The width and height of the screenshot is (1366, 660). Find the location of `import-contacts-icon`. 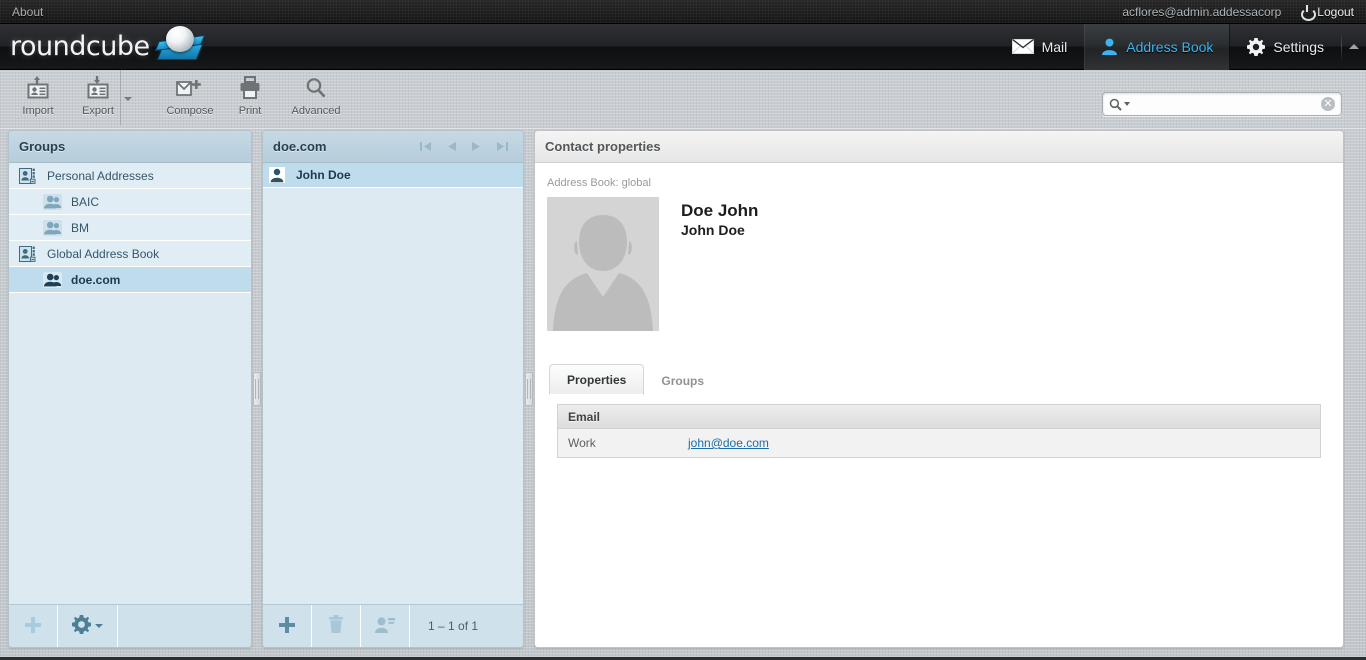

import-contacts-icon is located at coordinates (38, 88).